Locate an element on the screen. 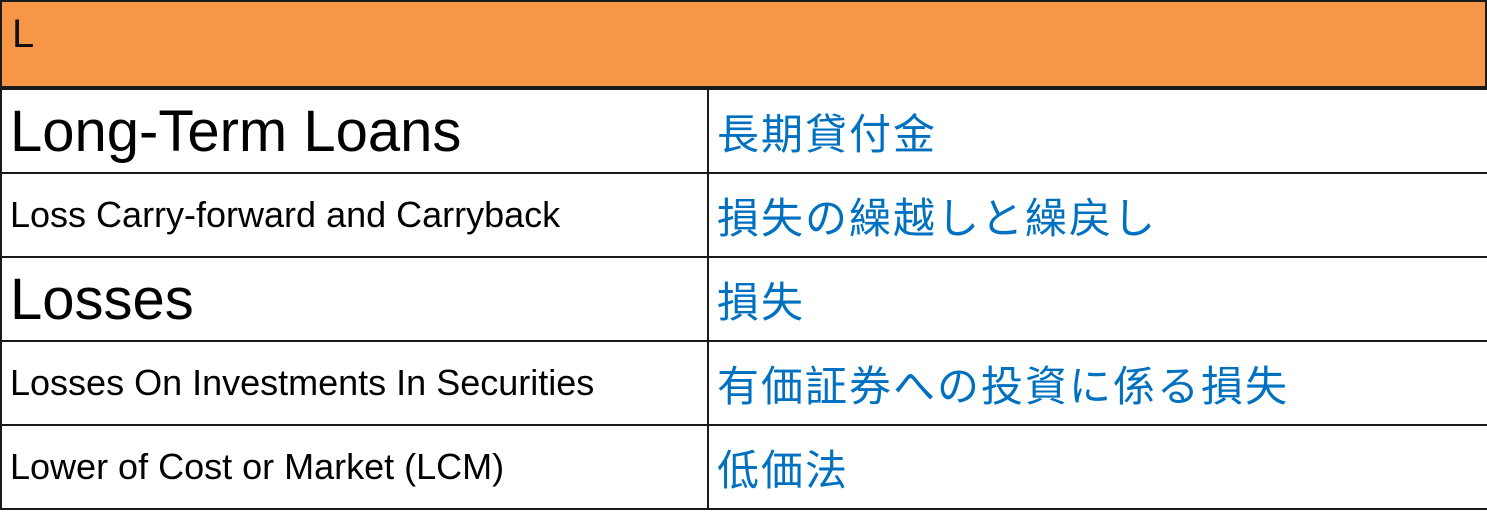  japanese-term: 有価証券への投資に係る損失 is located at coordinates (1003, 386).